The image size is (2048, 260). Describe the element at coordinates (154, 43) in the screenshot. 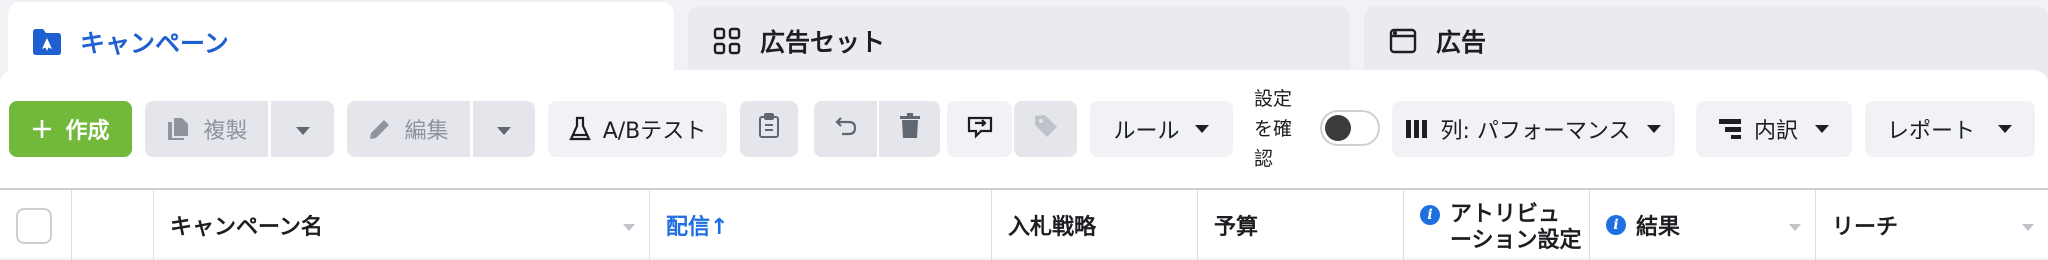

I see `tab-label: キャンペーン` at that location.